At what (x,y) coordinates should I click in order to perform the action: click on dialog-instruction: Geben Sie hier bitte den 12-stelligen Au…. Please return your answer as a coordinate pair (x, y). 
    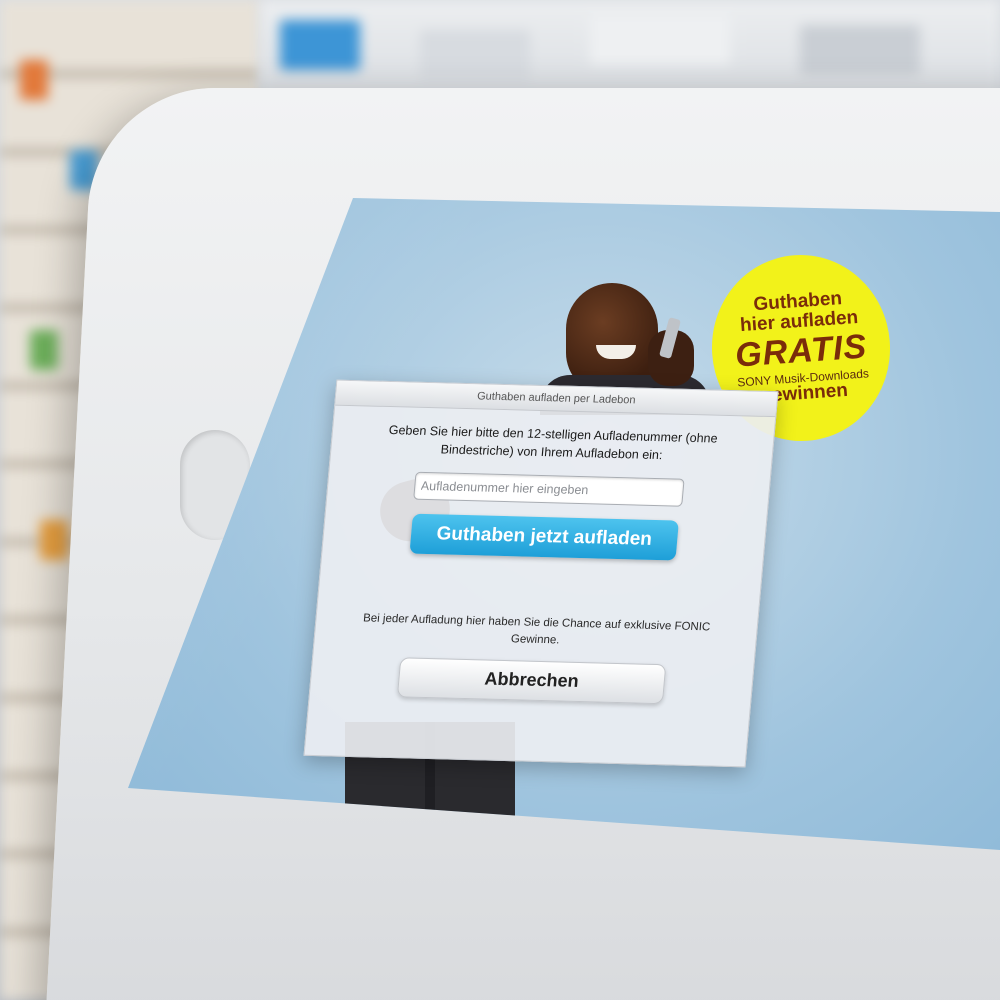
    Looking at the image, I should click on (553, 443).